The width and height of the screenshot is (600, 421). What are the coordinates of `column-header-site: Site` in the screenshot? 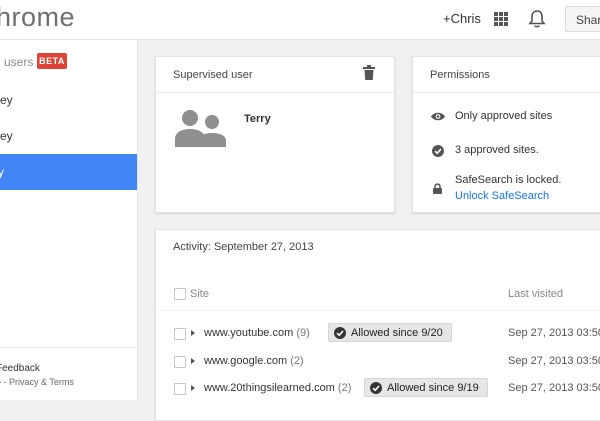 It's located at (199, 294).